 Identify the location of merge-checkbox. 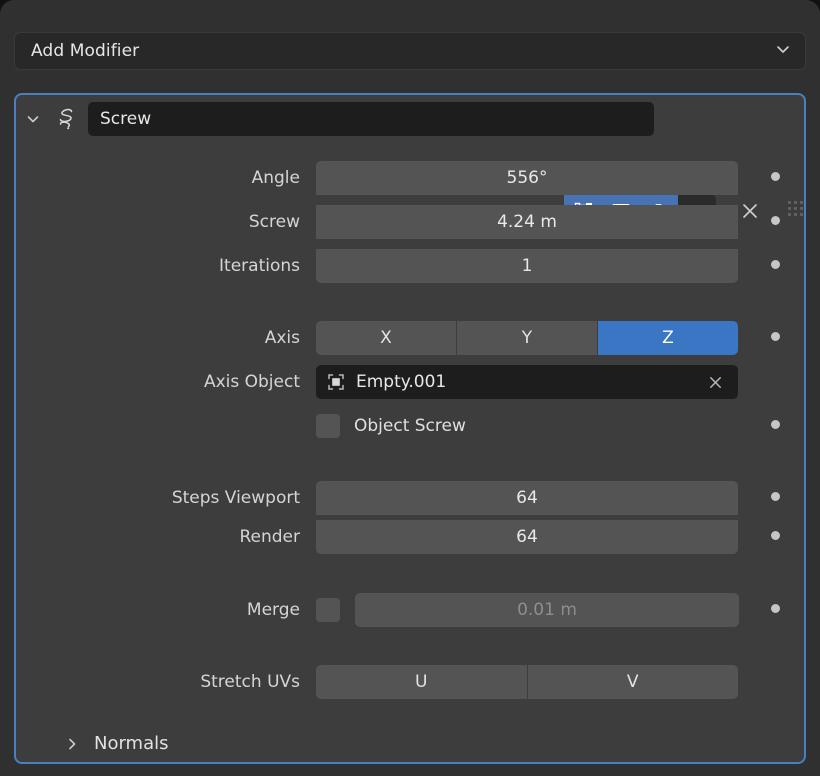
(328, 610).